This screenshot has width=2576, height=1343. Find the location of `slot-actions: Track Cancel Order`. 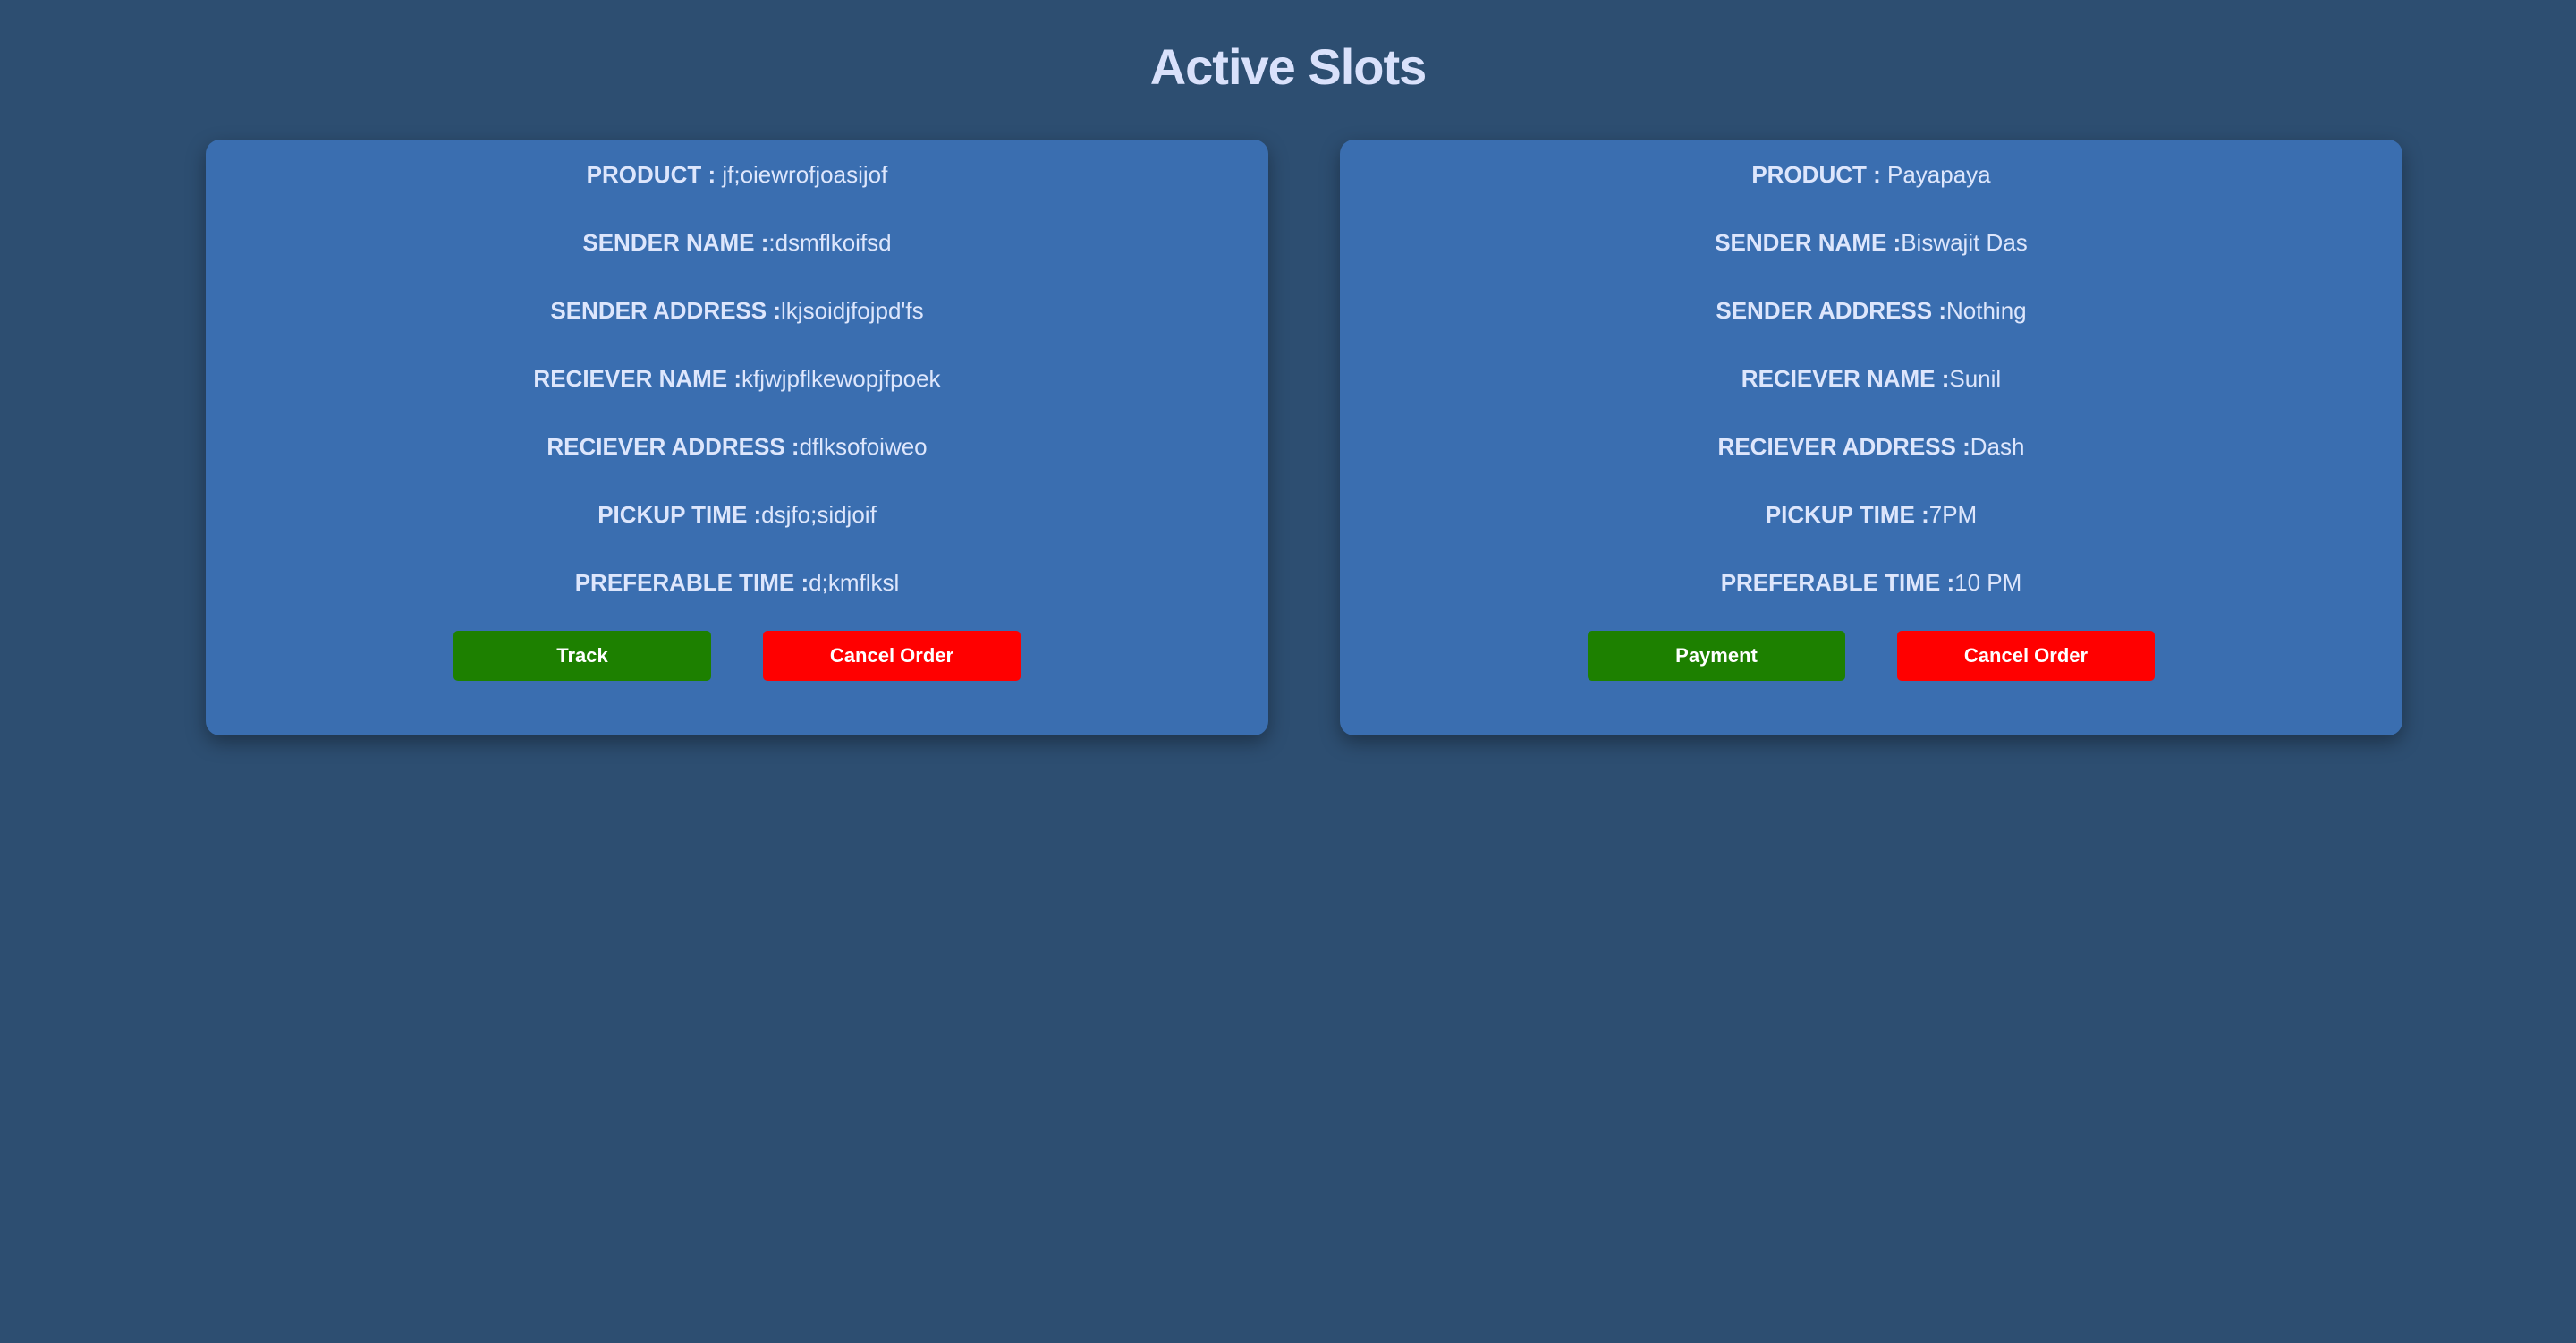

slot-actions: Track Cancel Order is located at coordinates (737, 656).